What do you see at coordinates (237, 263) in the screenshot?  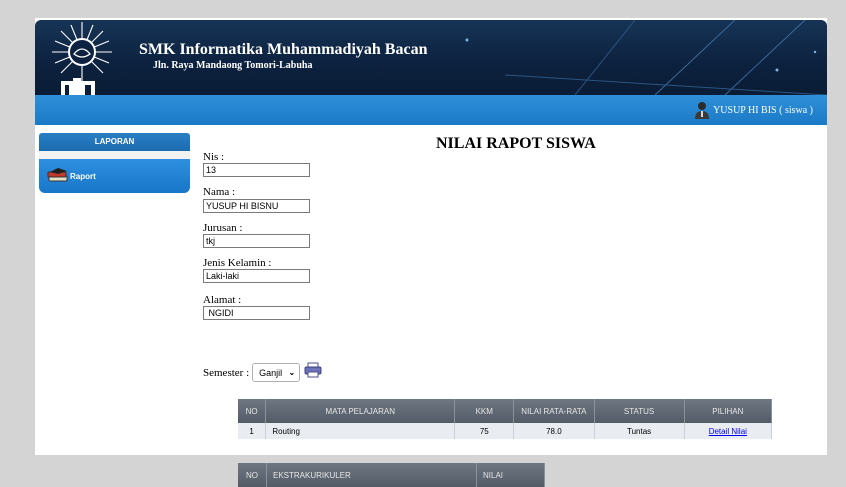 I see `gender-label: Jenis Kelamin :` at bounding box center [237, 263].